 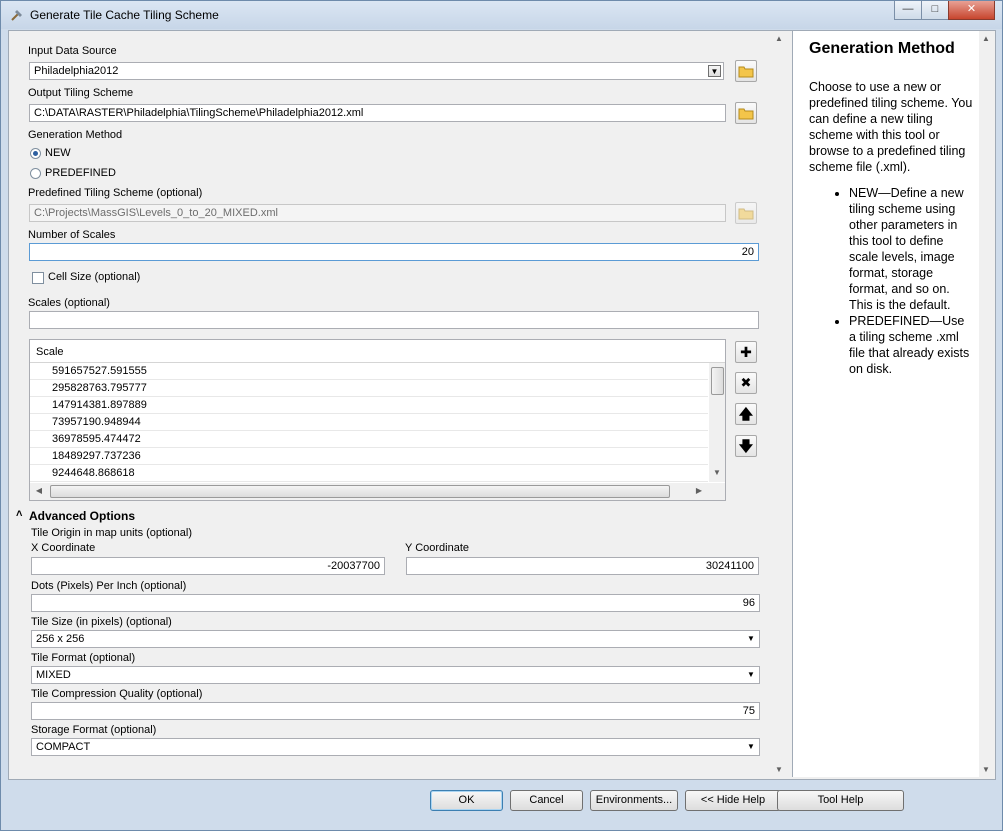 What do you see at coordinates (546, 800) in the screenshot?
I see `cancel-button: Cancel` at bounding box center [546, 800].